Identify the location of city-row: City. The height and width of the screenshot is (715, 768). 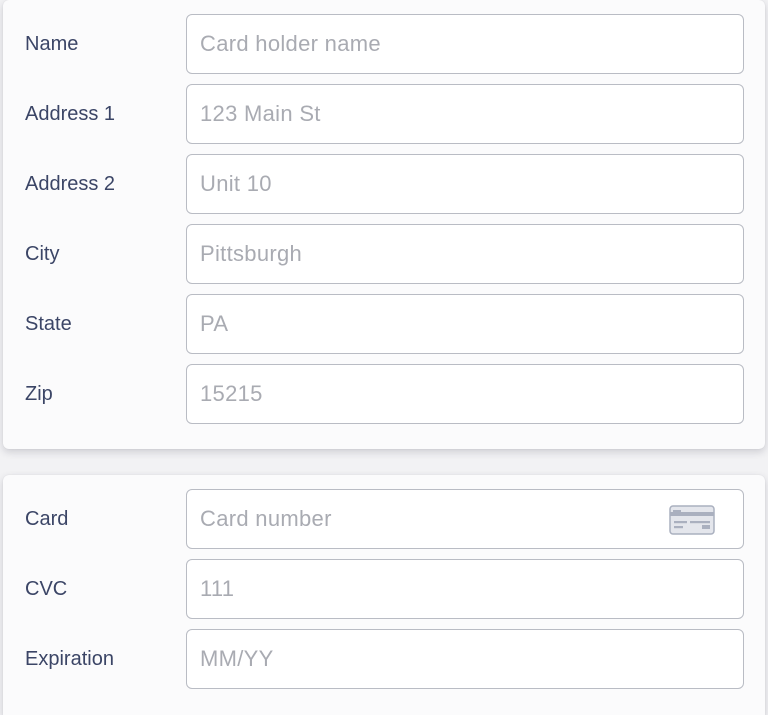
(384, 254).